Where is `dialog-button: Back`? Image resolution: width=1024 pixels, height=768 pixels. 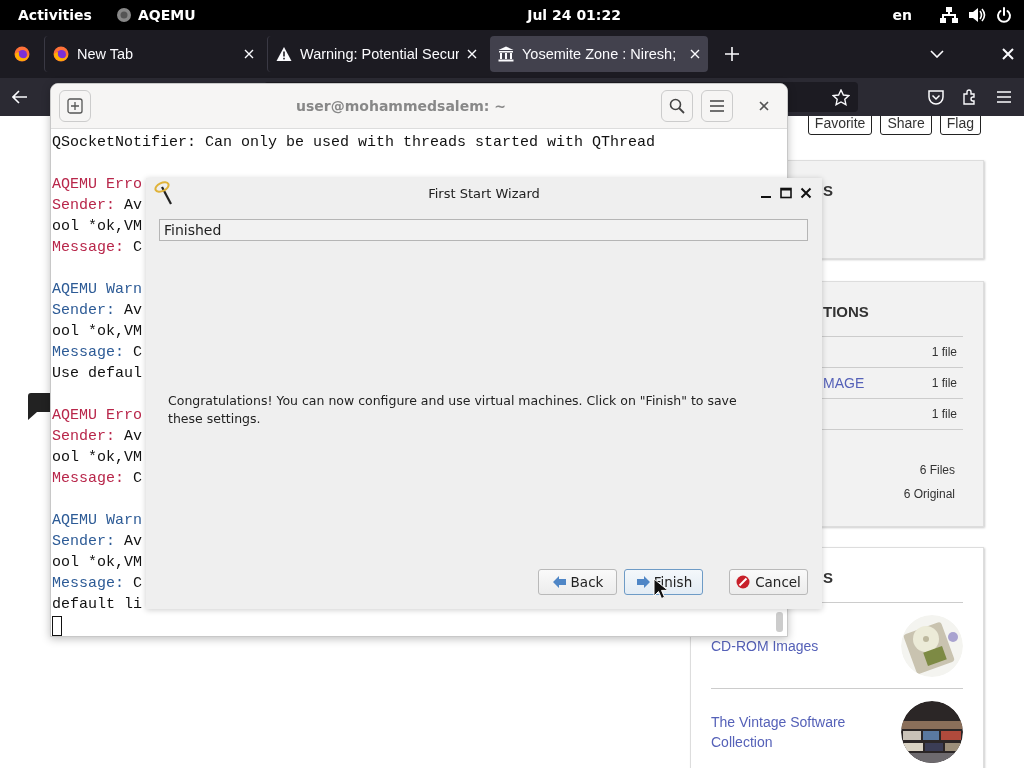
dialog-button: Back is located at coordinates (577, 582).